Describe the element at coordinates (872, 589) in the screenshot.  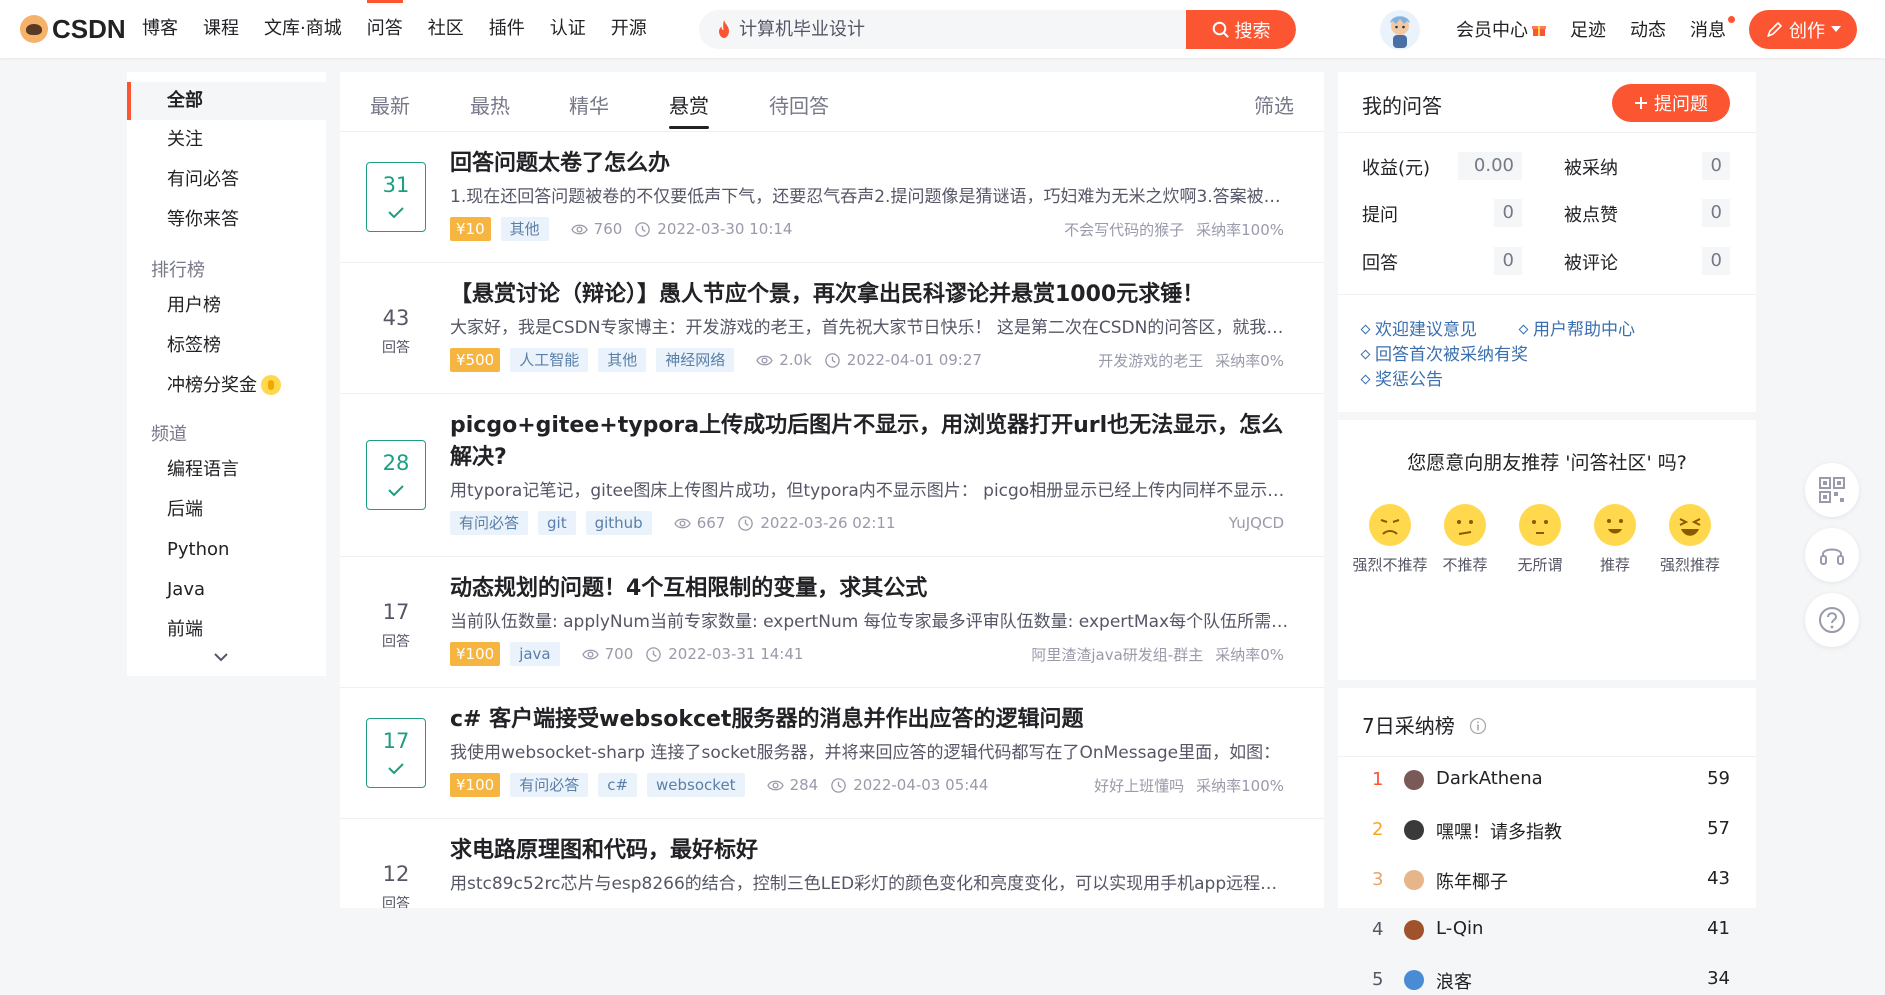
I see `question-title: 动态规划的问题！4个互相限制的变量，求其公式` at that location.